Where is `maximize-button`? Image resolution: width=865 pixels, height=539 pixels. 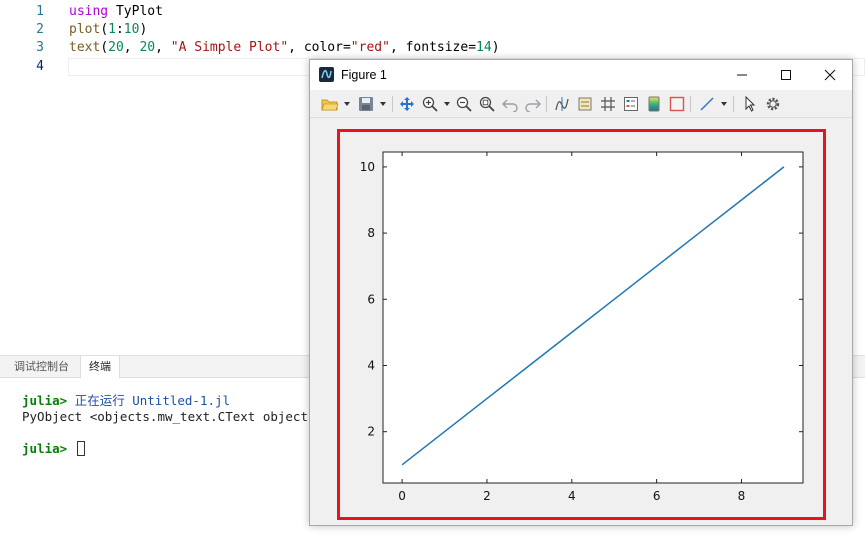 maximize-button is located at coordinates (786, 75).